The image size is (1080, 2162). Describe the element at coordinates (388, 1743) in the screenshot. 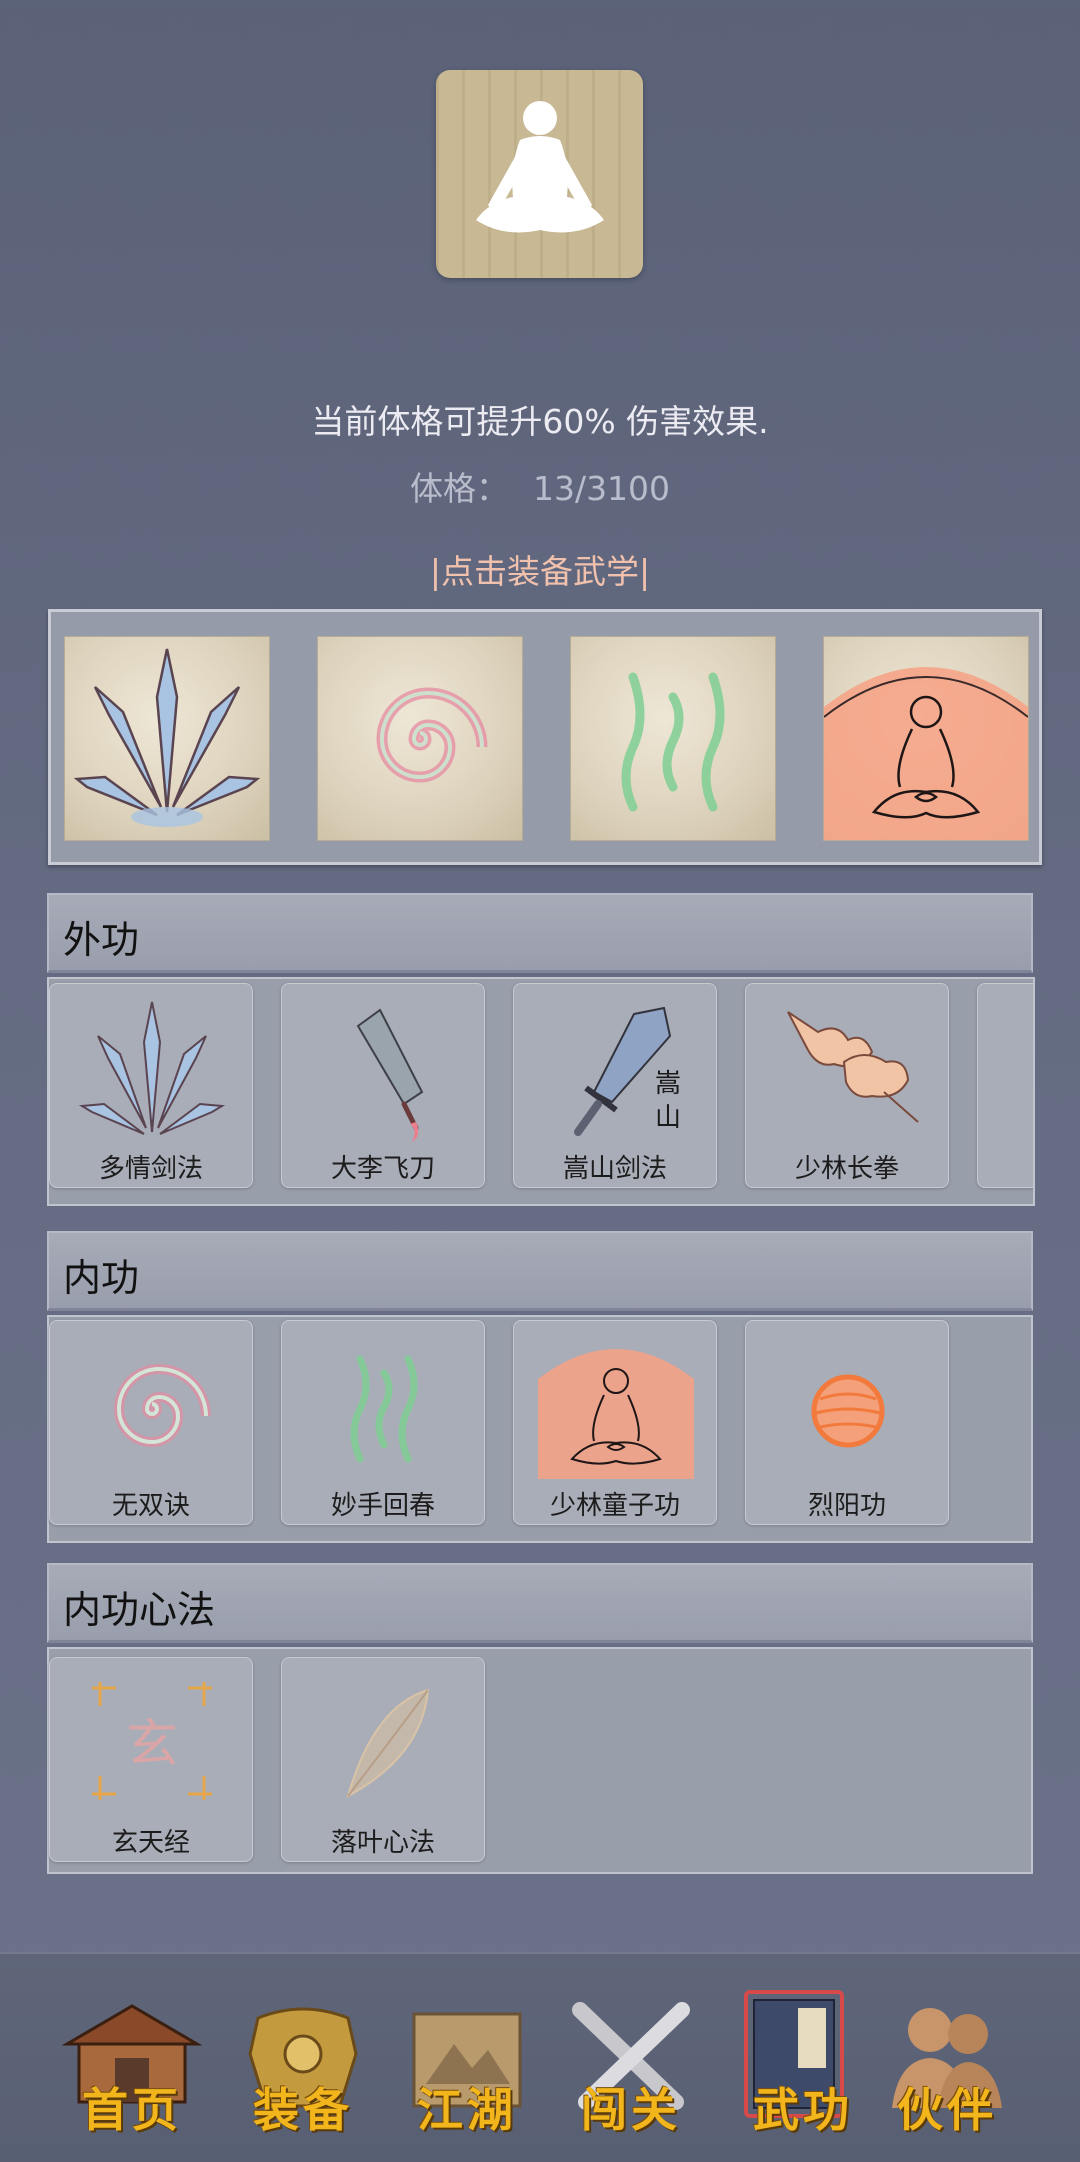

I see `leaf-icon` at that location.